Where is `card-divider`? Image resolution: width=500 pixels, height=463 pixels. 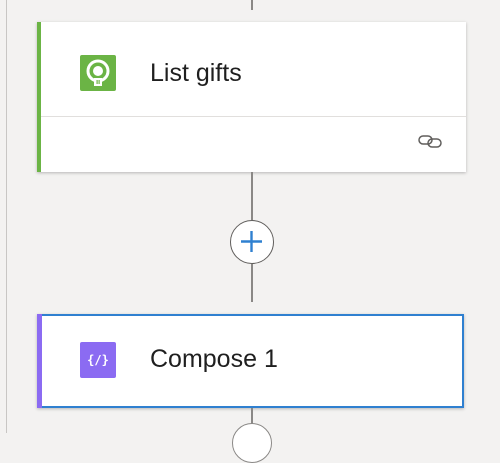
card-divider is located at coordinates (253, 116).